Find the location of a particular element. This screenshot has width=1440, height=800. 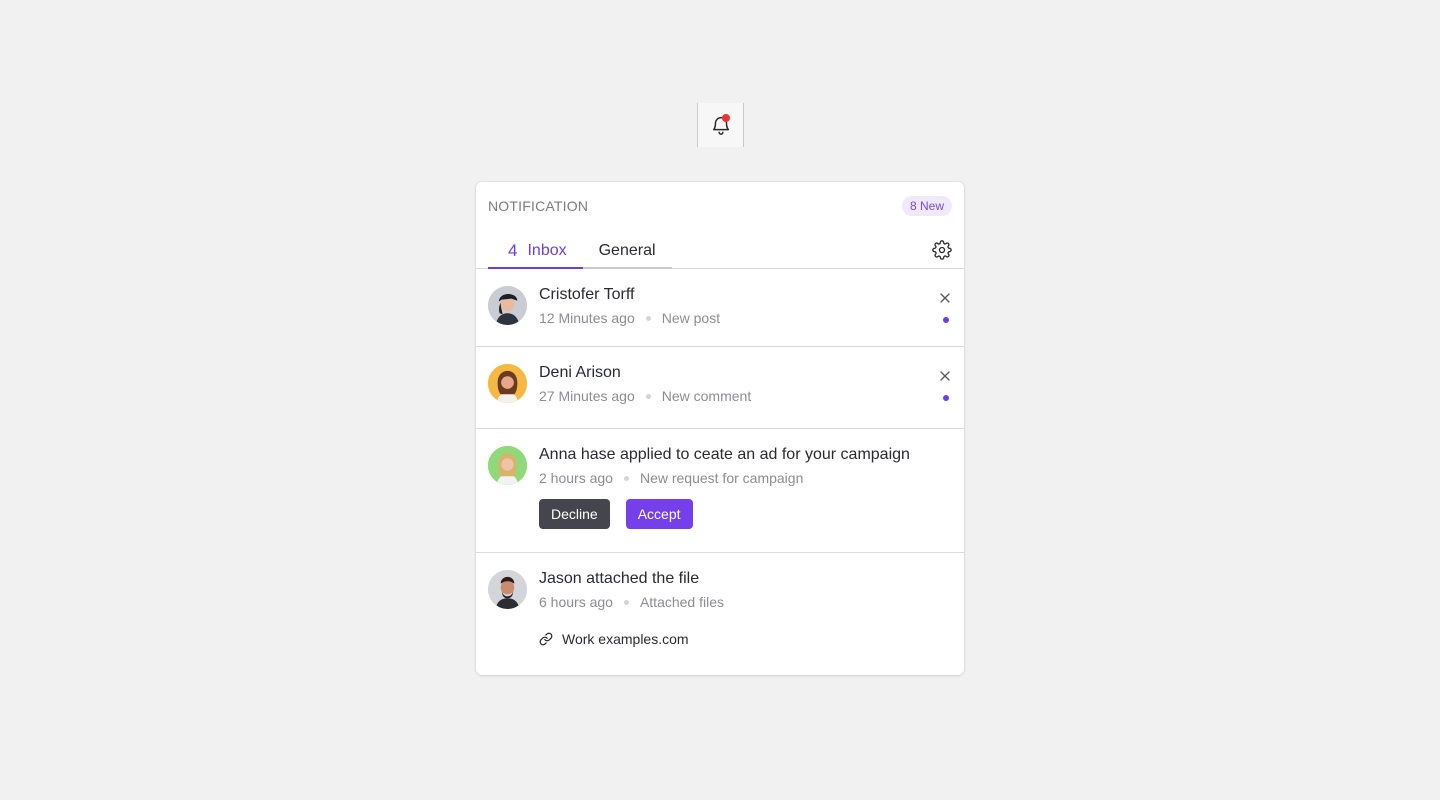

notification-type: New comment is located at coordinates (706, 396).